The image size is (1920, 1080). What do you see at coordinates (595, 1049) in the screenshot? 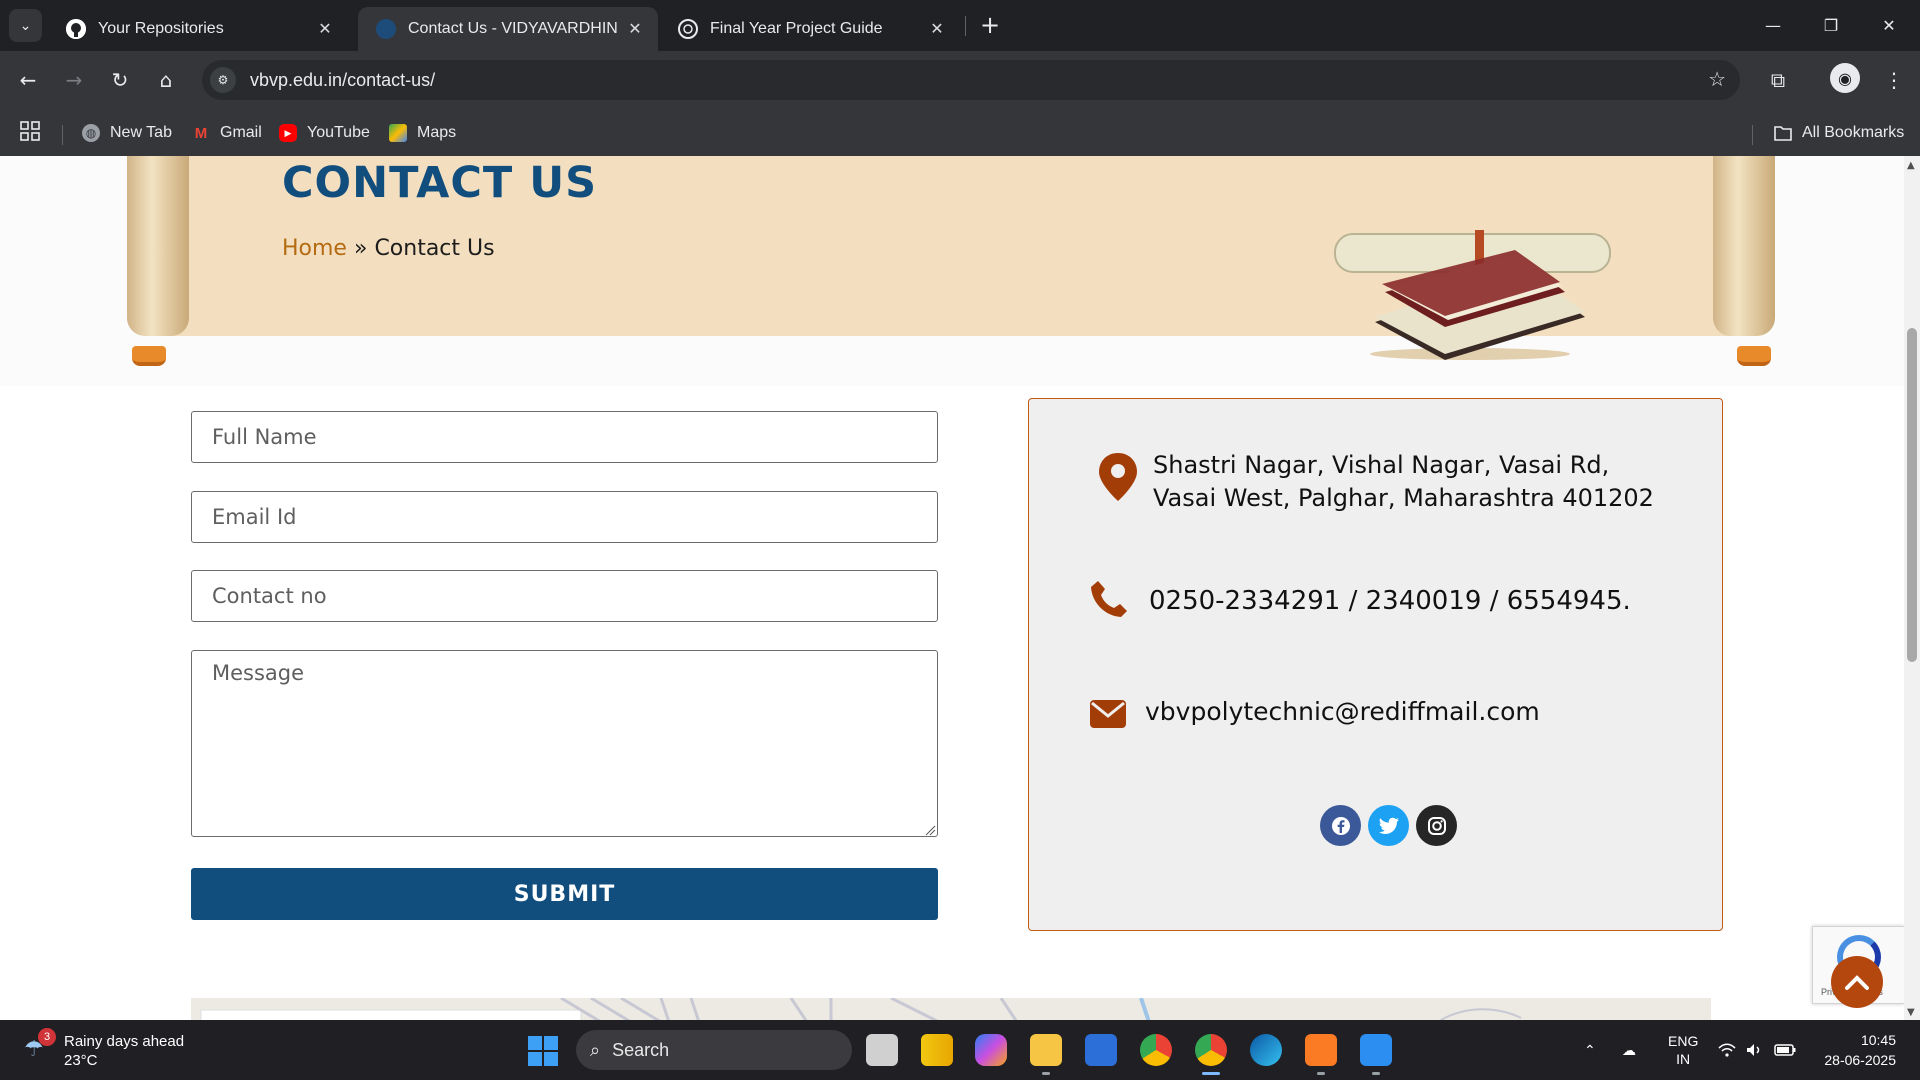
I see `search-icon: ⌕` at bounding box center [595, 1049].